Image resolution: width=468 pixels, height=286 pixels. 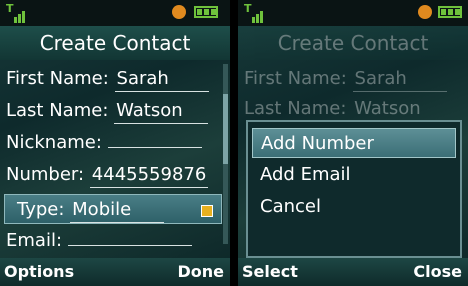 What do you see at coordinates (115, 272) in the screenshot?
I see `softkey-bar: Options Done` at bounding box center [115, 272].